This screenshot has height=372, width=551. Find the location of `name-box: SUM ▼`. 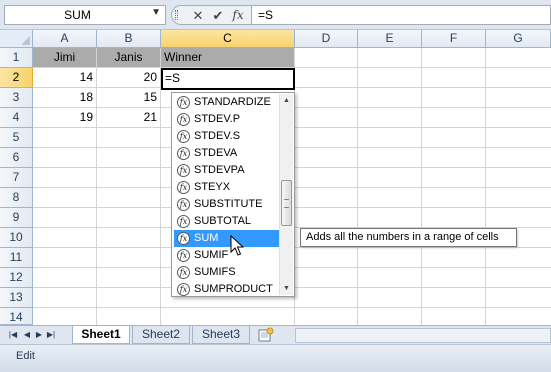

name-box: SUM ▼ is located at coordinates (85, 15).